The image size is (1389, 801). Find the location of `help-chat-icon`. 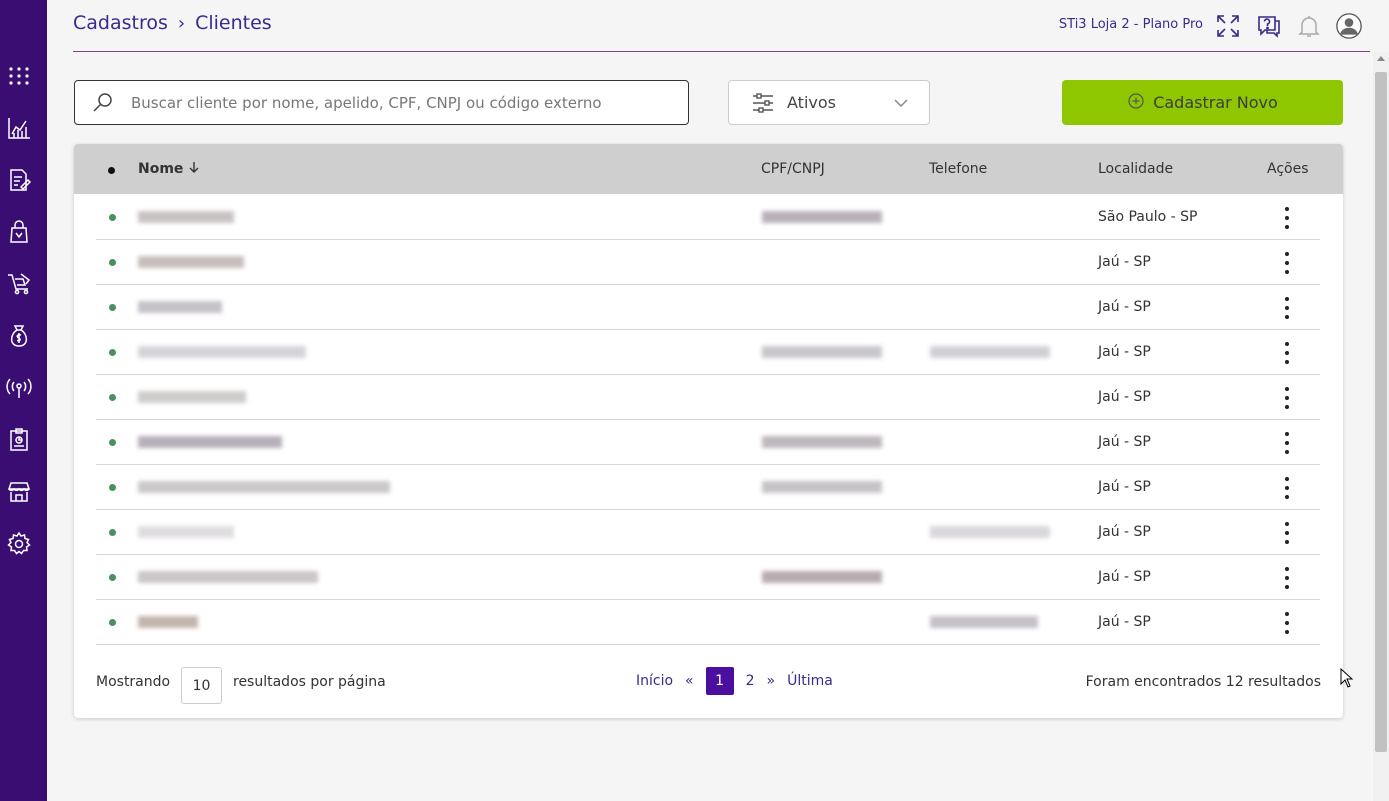

help-chat-icon is located at coordinates (1269, 26).